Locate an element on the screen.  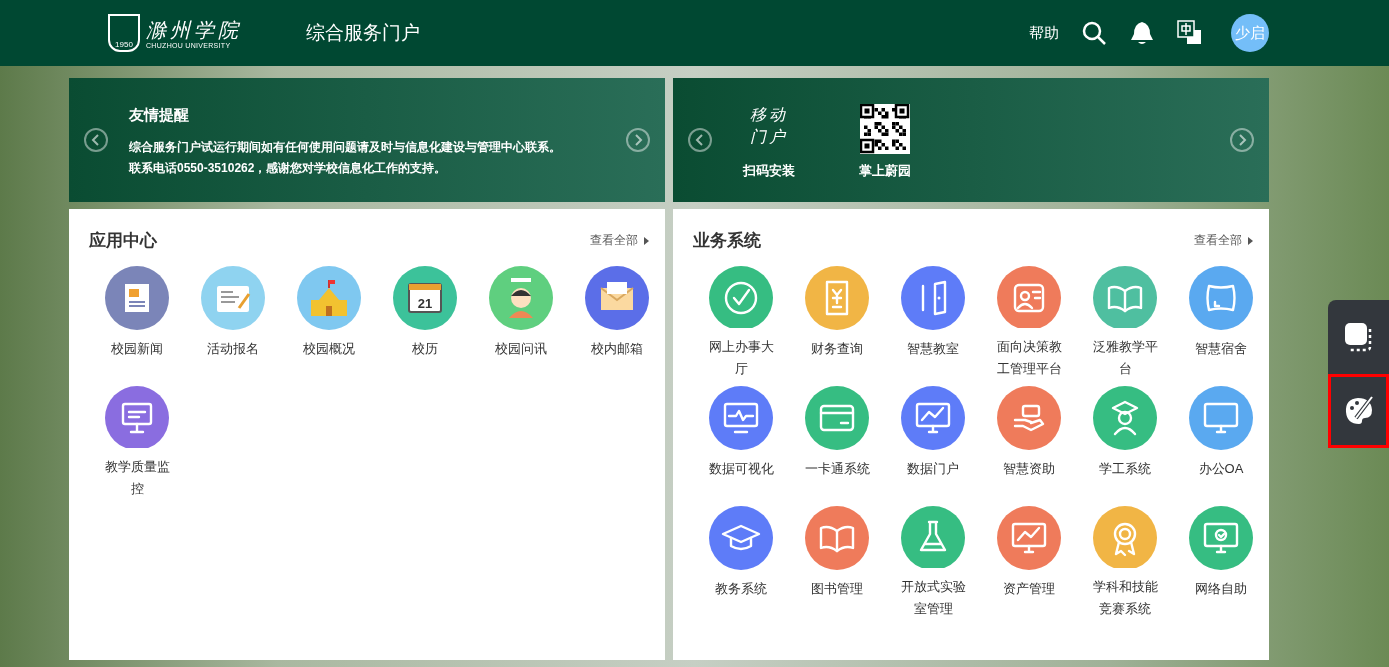
app-label: 校内邮箱 is located at coordinates (617, 349).